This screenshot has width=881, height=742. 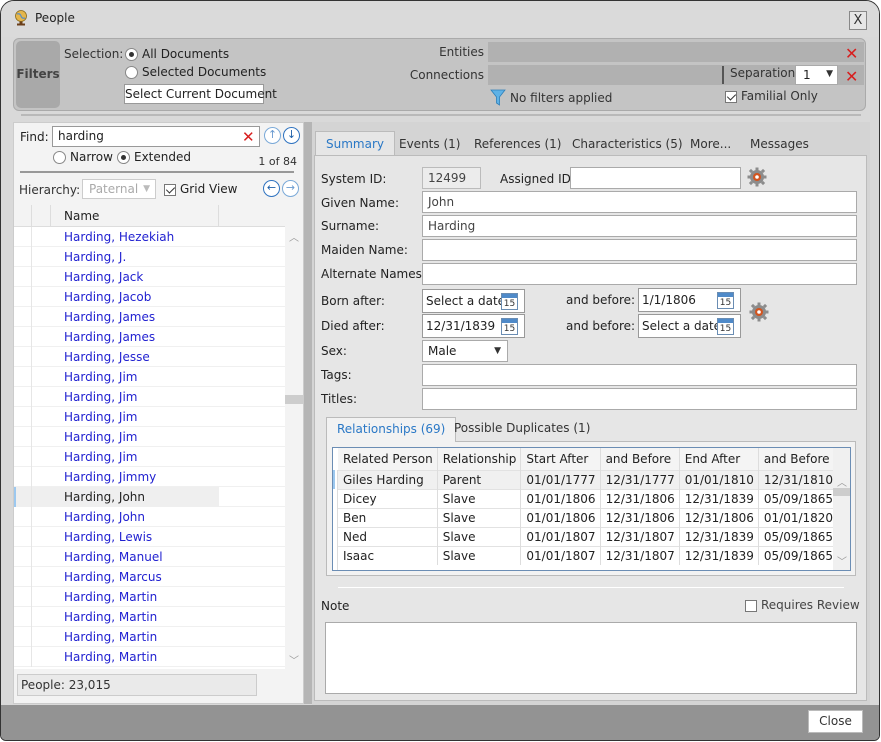 I want to click on narrow-radio: Narrow, so click(x=83, y=157).